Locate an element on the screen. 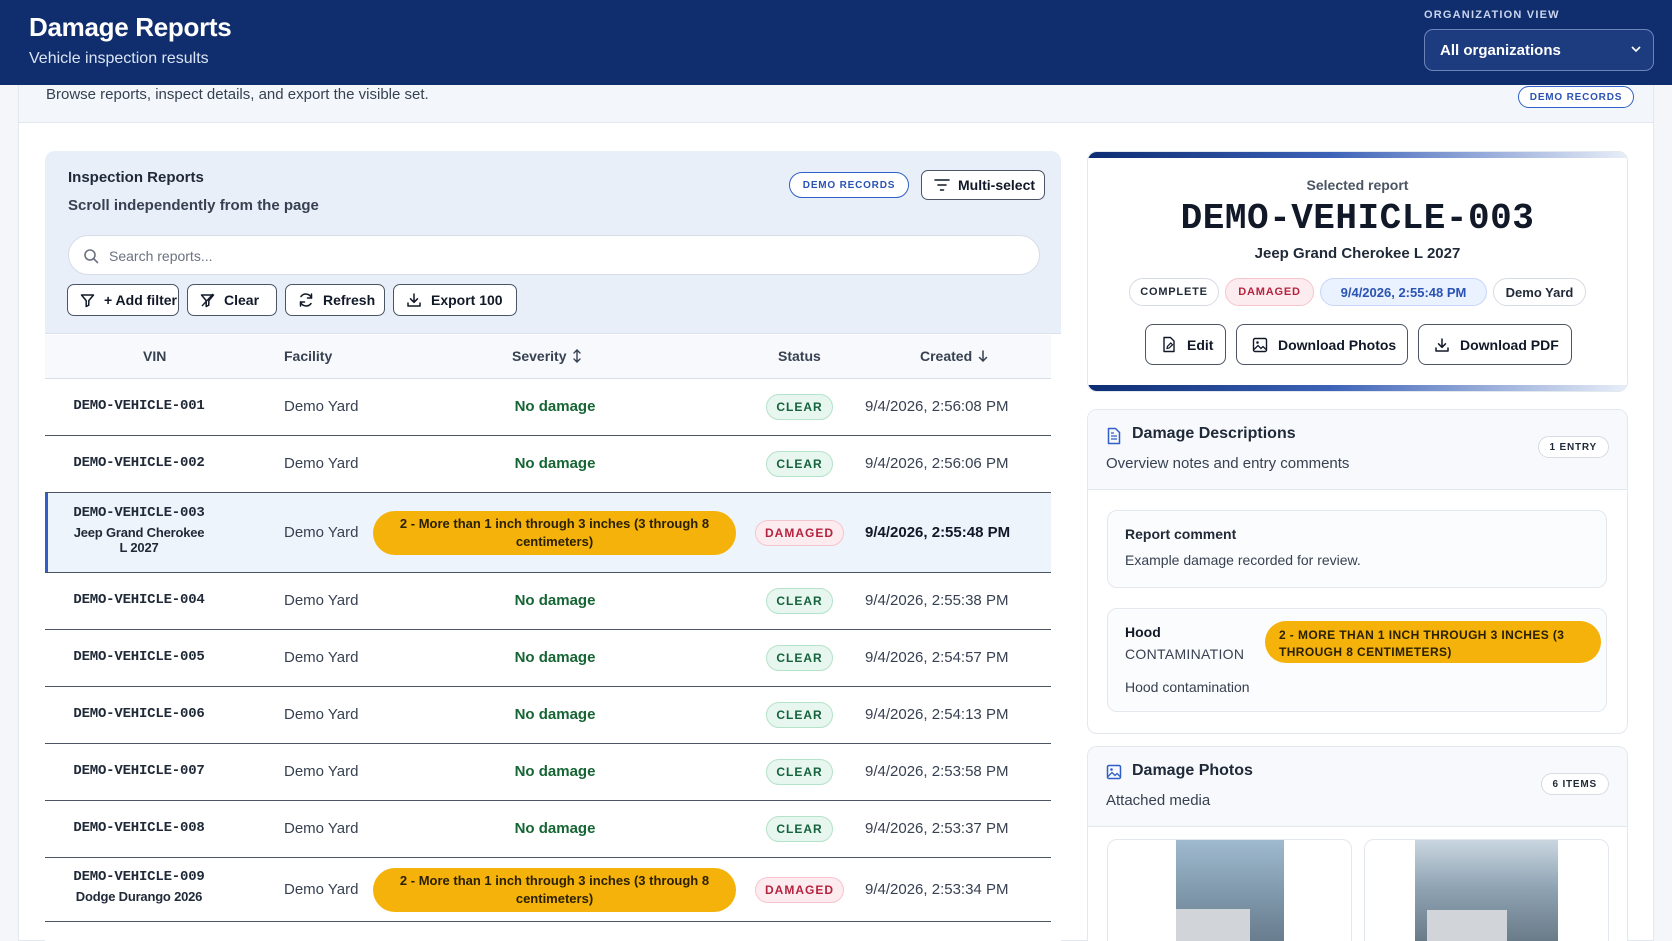 The height and width of the screenshot is (941, 1672). sort-down-icon is located at coordinates (983, 356).